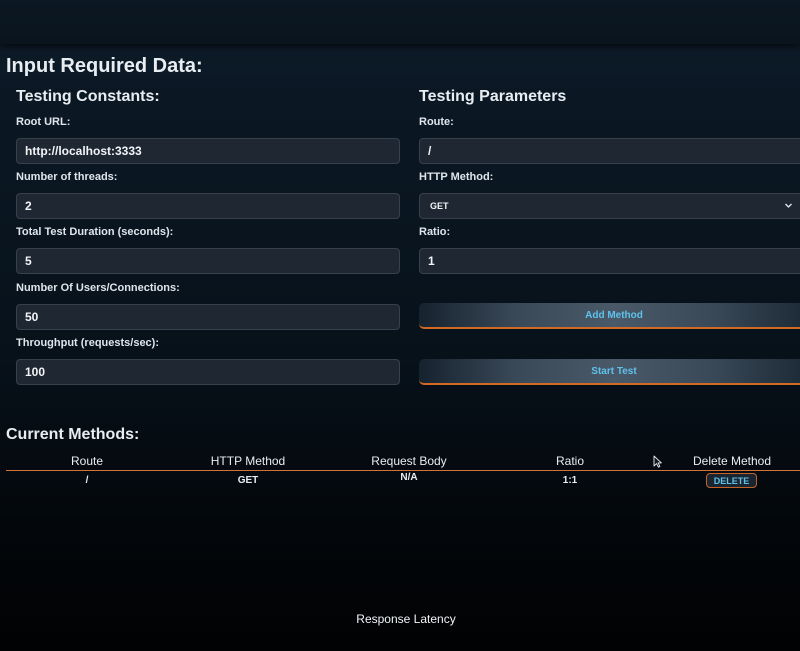 This screenshot has height=651, width=800. I want to click on root-url-label: Root URL:, so click(43, 122).